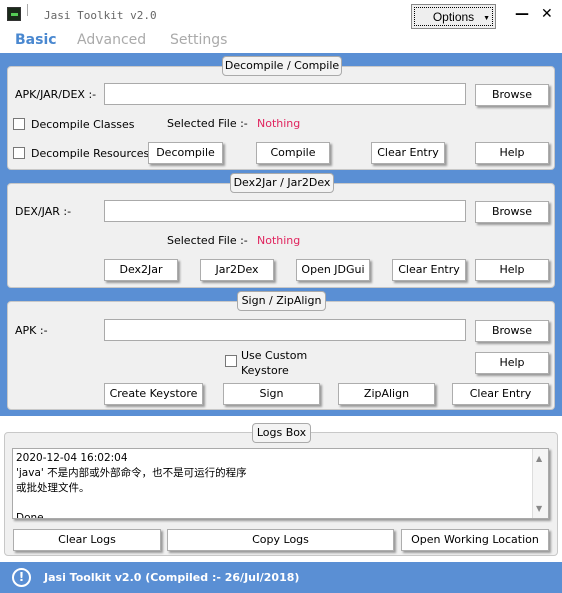 This screenshot has width=562, height=593. Describe the element at coordinates (231, 361) in the screenshot. I see `custom-keystore-checkbox` at that location.